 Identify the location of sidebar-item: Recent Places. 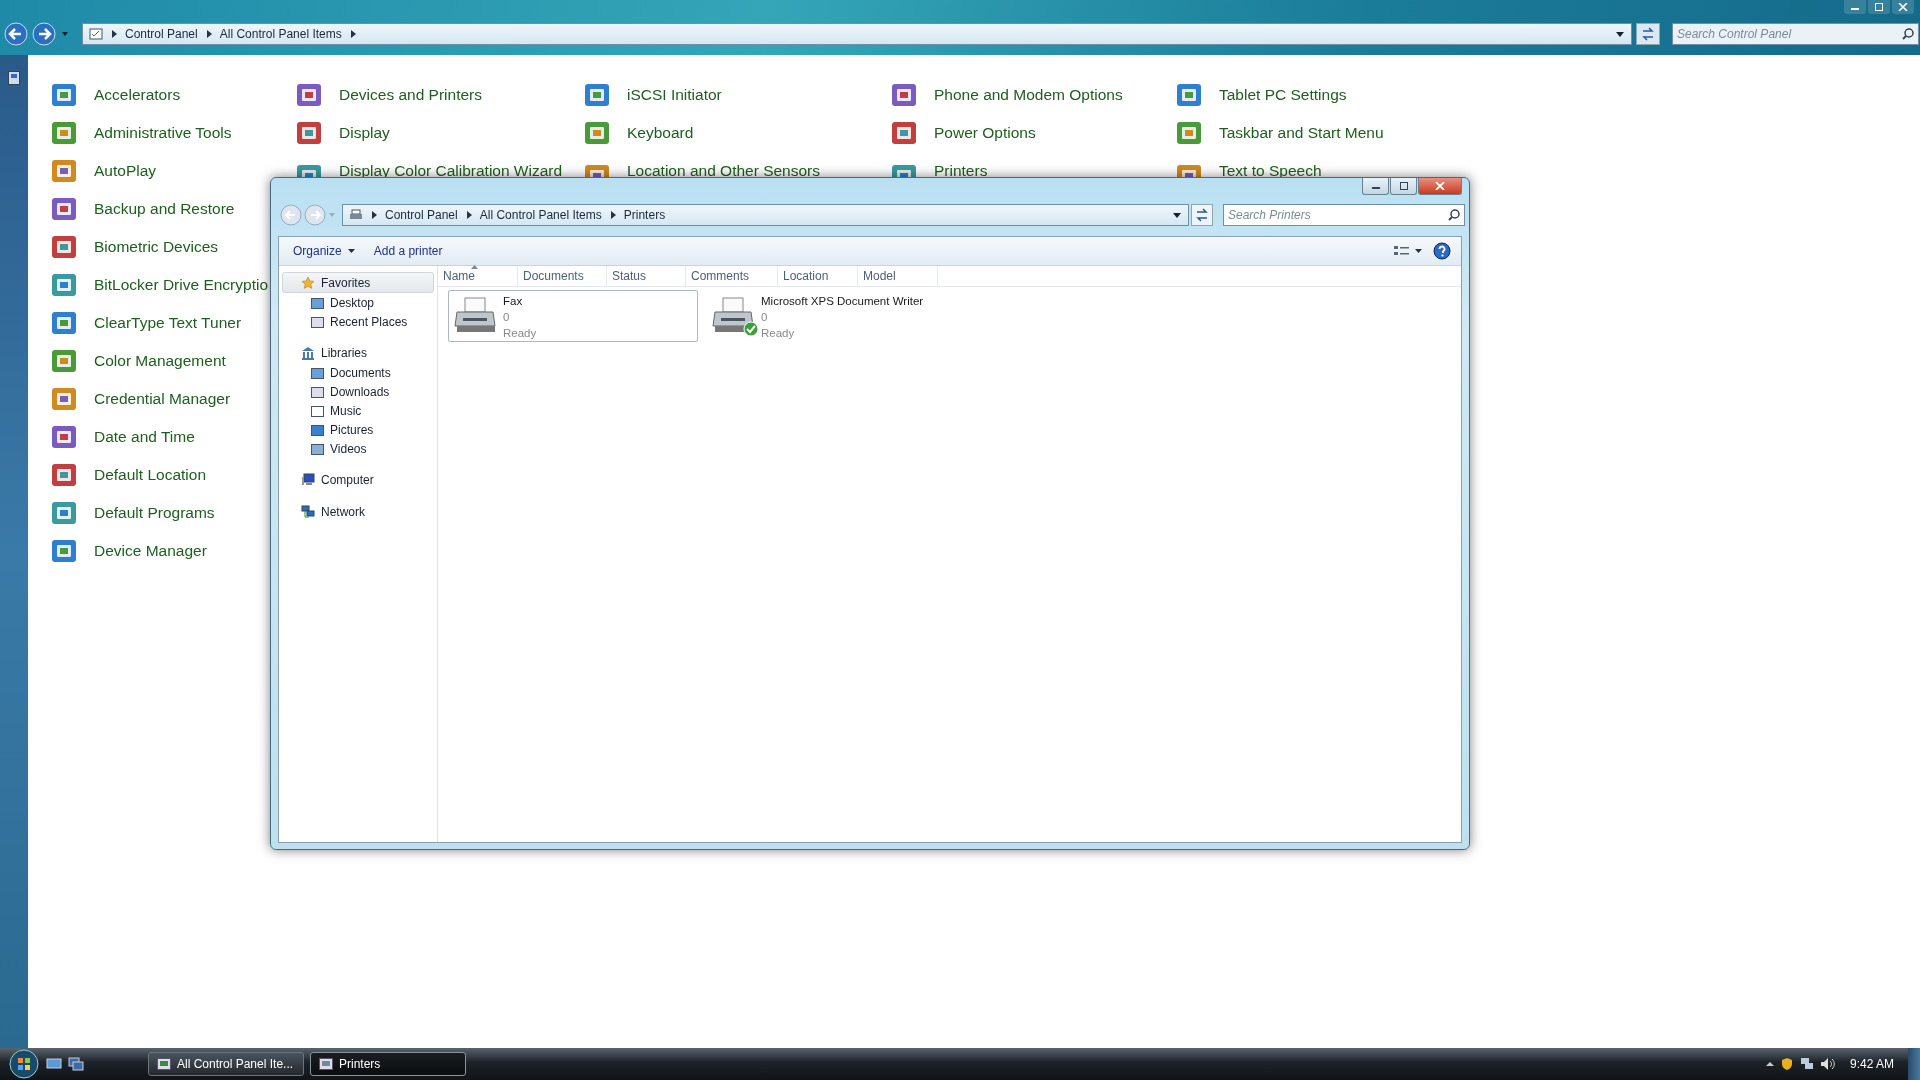
(358, 321).